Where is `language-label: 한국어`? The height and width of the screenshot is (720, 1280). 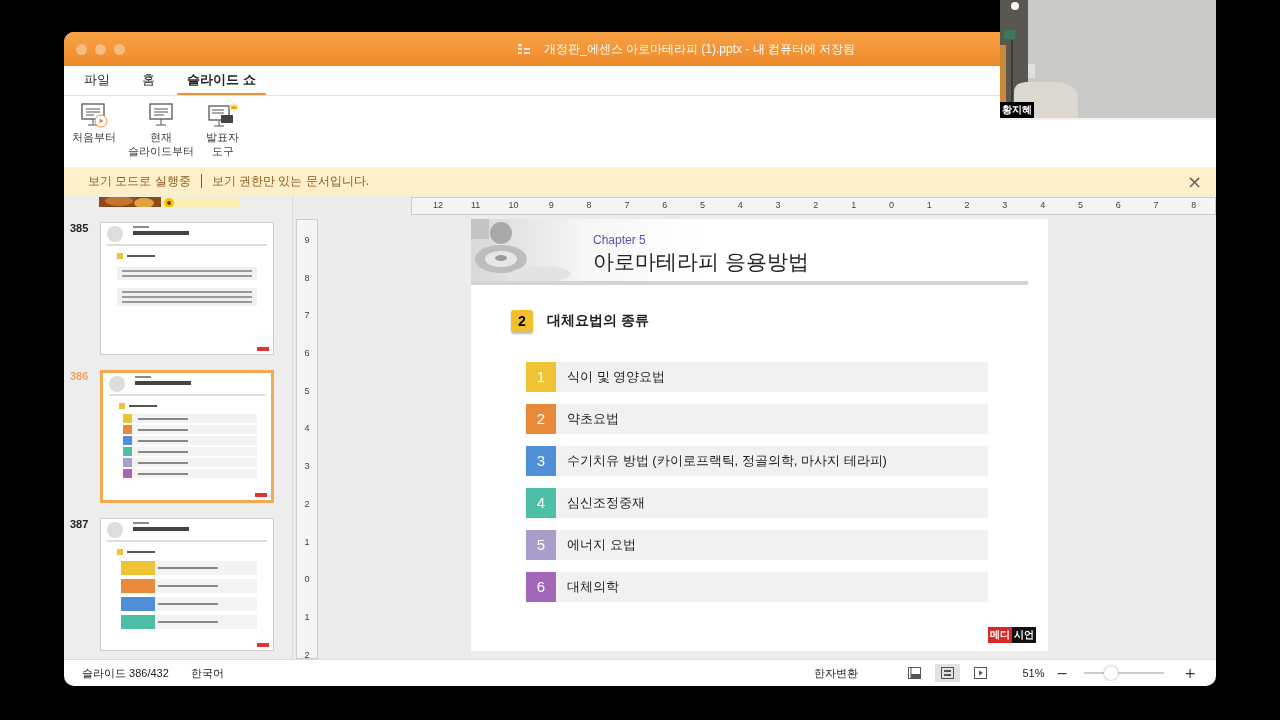
language-label: 한국어 is located at coordinates (207, 673).